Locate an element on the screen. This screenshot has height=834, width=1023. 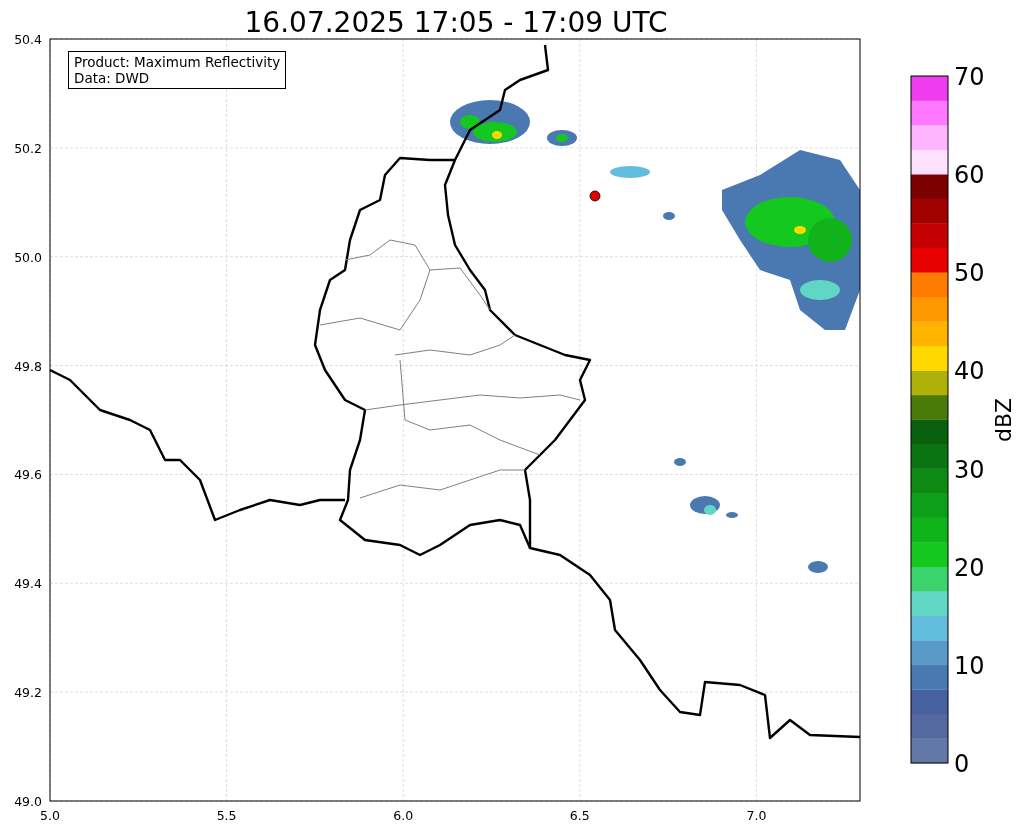
x-tick-label: 6.5 is located at coordinates (579, 815).